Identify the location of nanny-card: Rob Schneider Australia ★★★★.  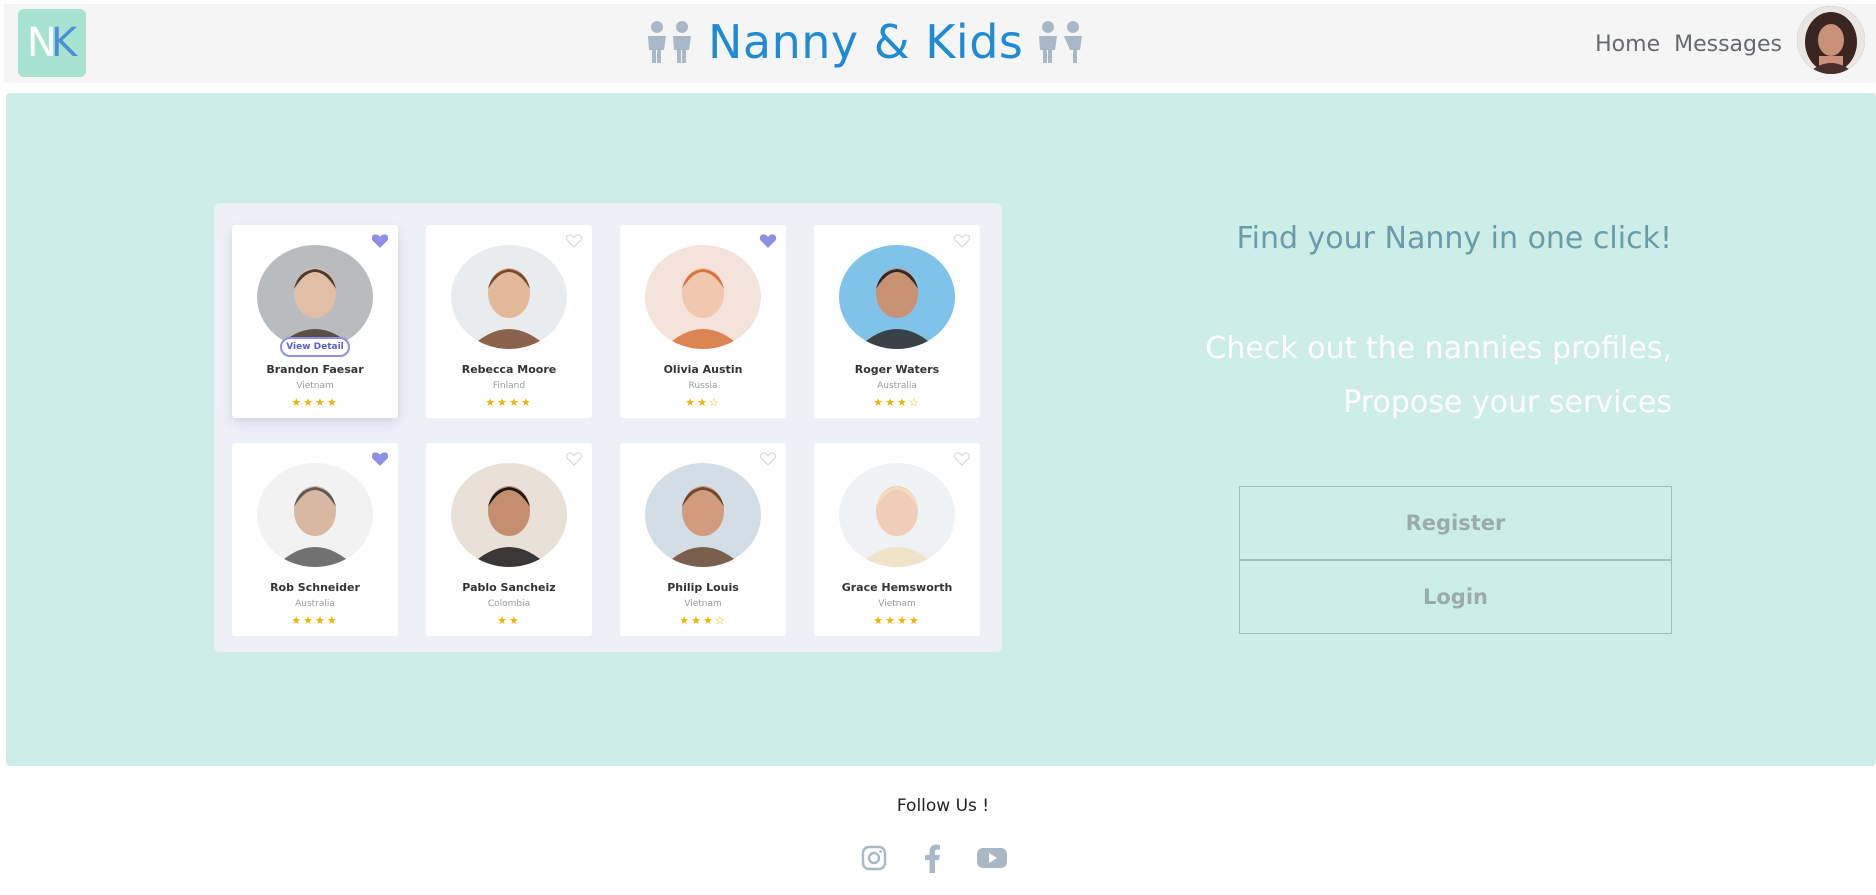
(315, 539).